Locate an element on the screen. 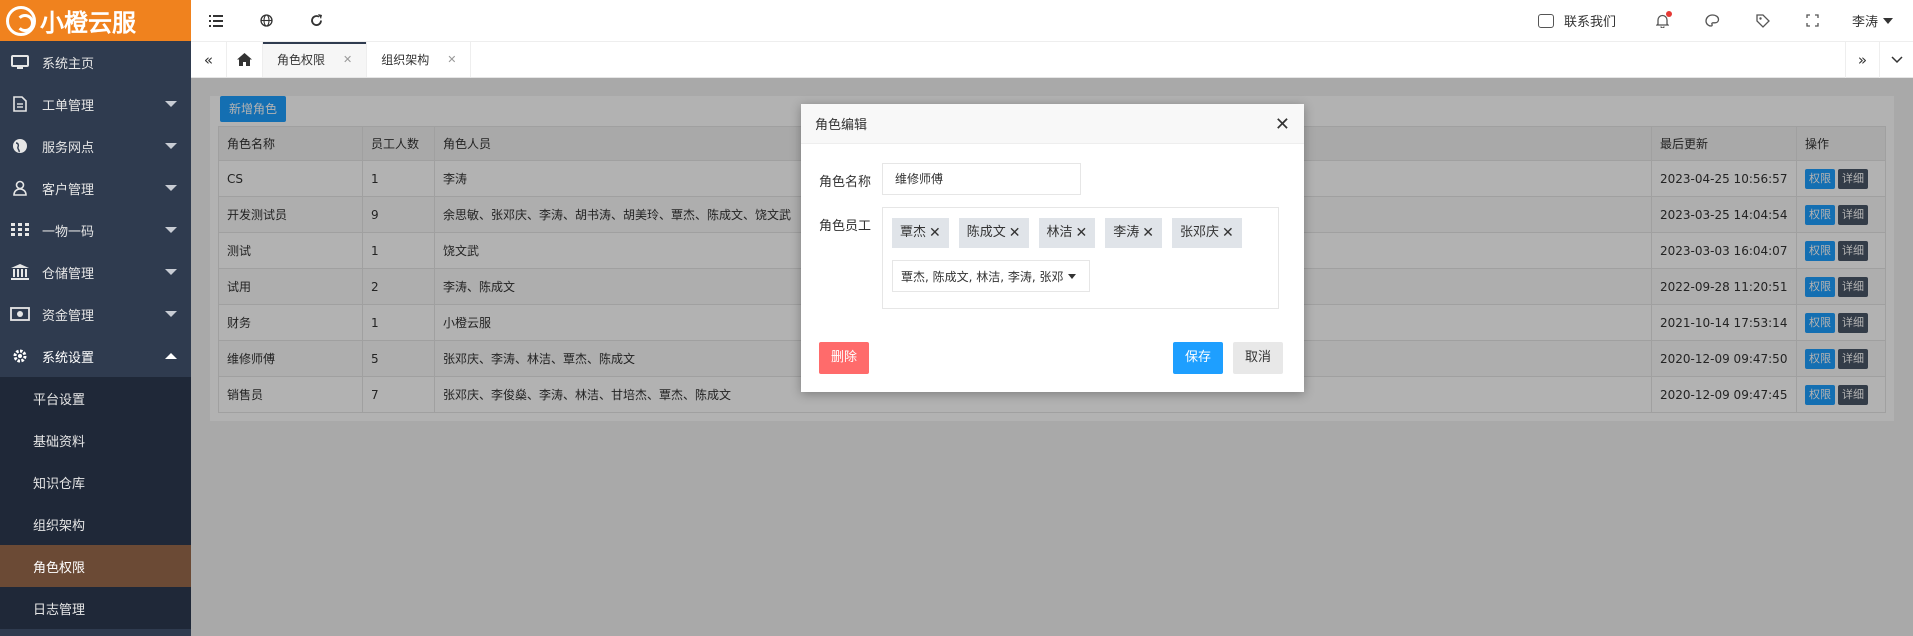 This screenshot has height=636, width=1913. gear-icon is located at coordinates (20, 356).